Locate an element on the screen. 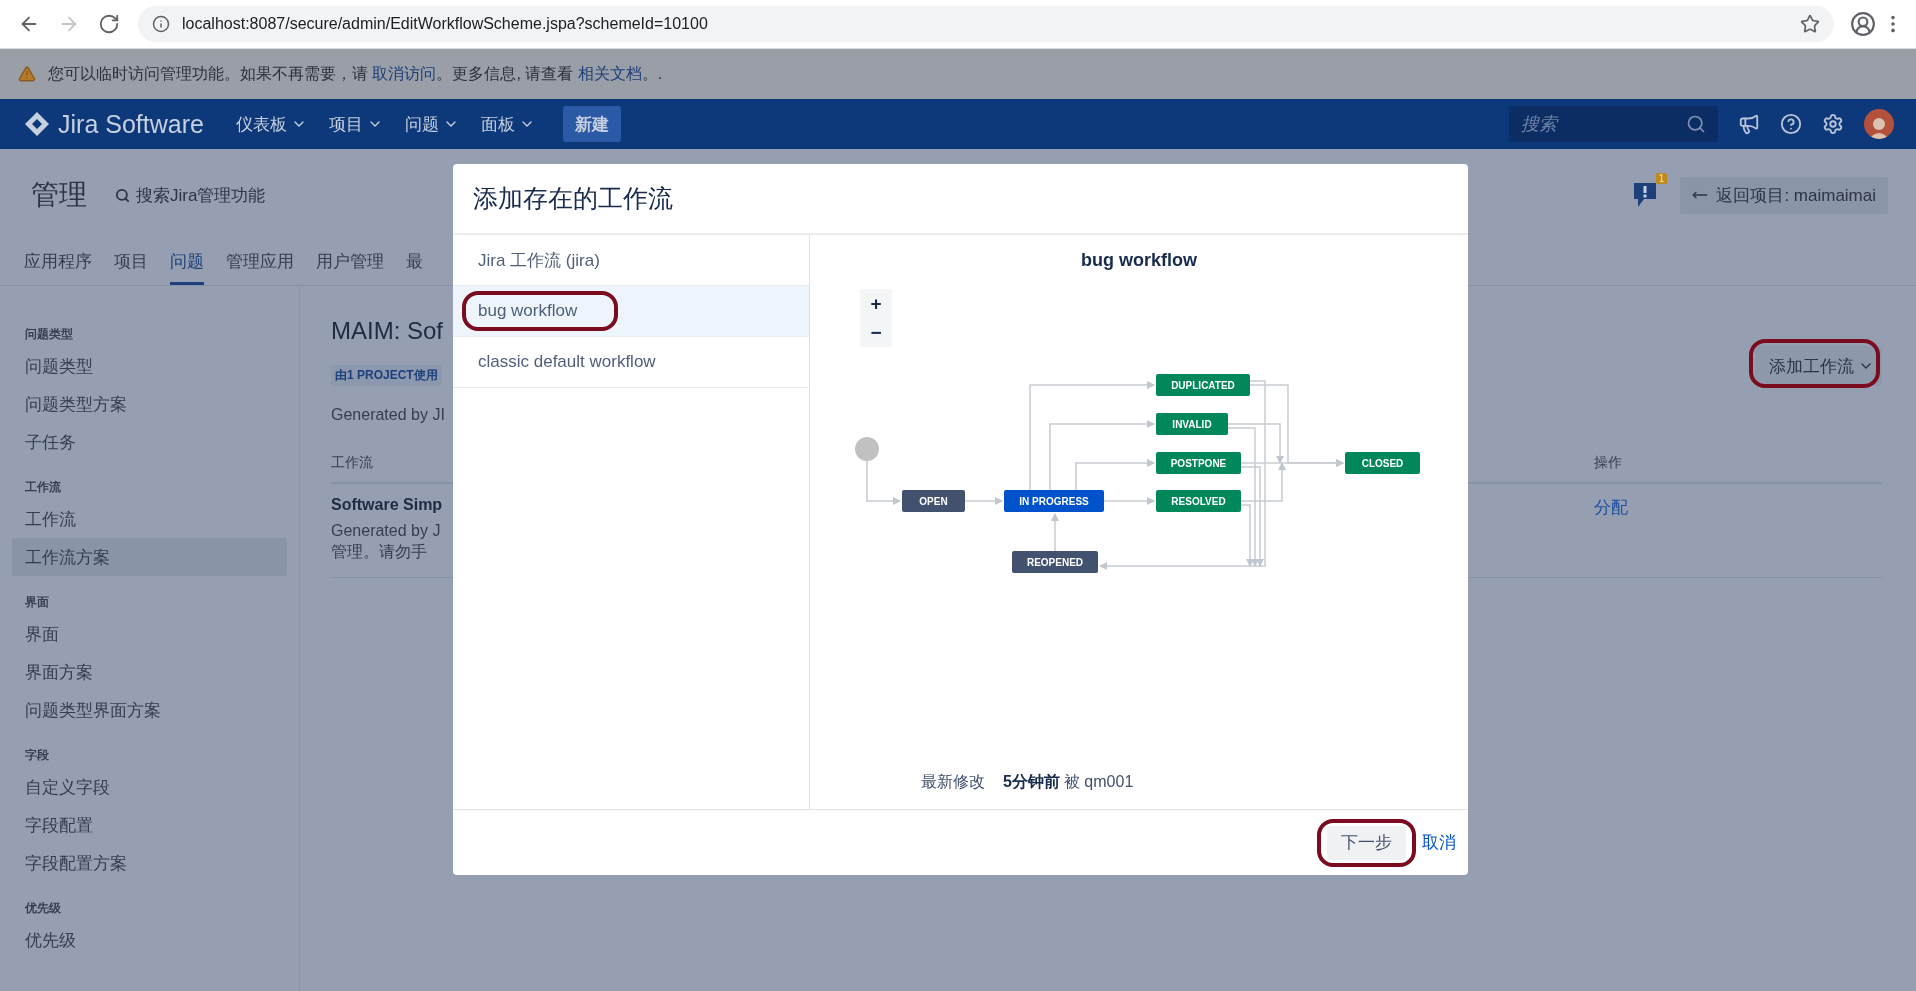 This screenshot has height=991, width=1916. workflow-name: Software Simp is located at coordinates (387, 505).